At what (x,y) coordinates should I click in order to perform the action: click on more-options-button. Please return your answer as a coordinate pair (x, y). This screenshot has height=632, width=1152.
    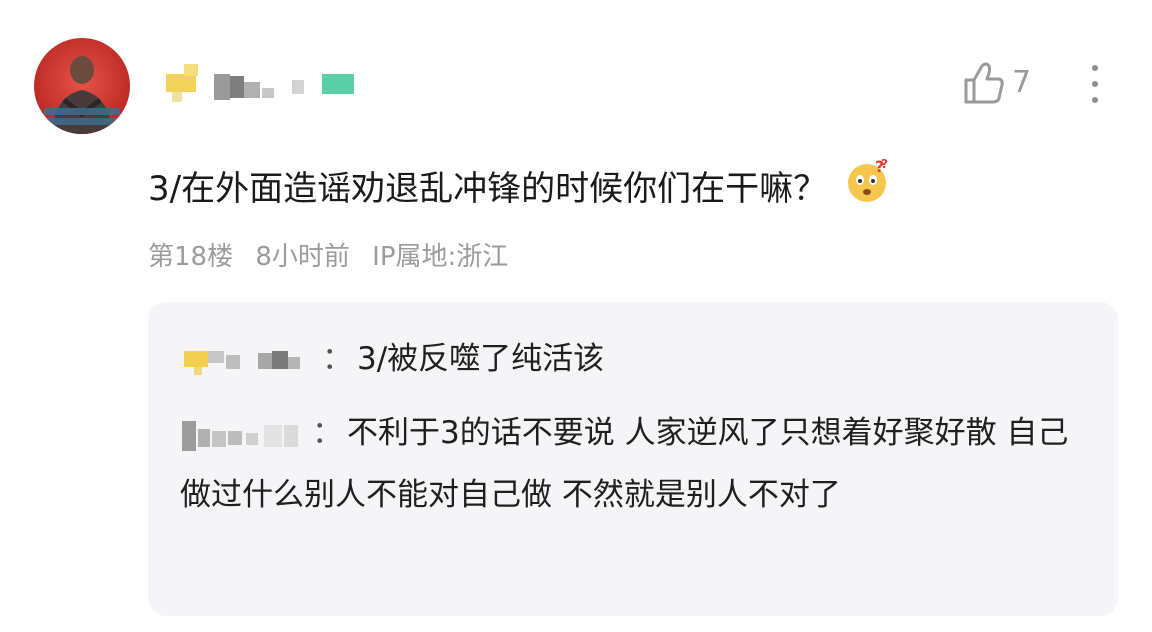
    Looking at the image, I should click on (1095, 84).